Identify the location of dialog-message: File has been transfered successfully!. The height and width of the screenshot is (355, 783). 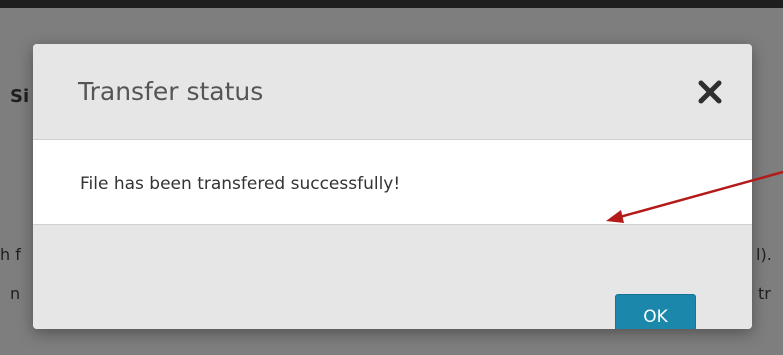
(240, 184).